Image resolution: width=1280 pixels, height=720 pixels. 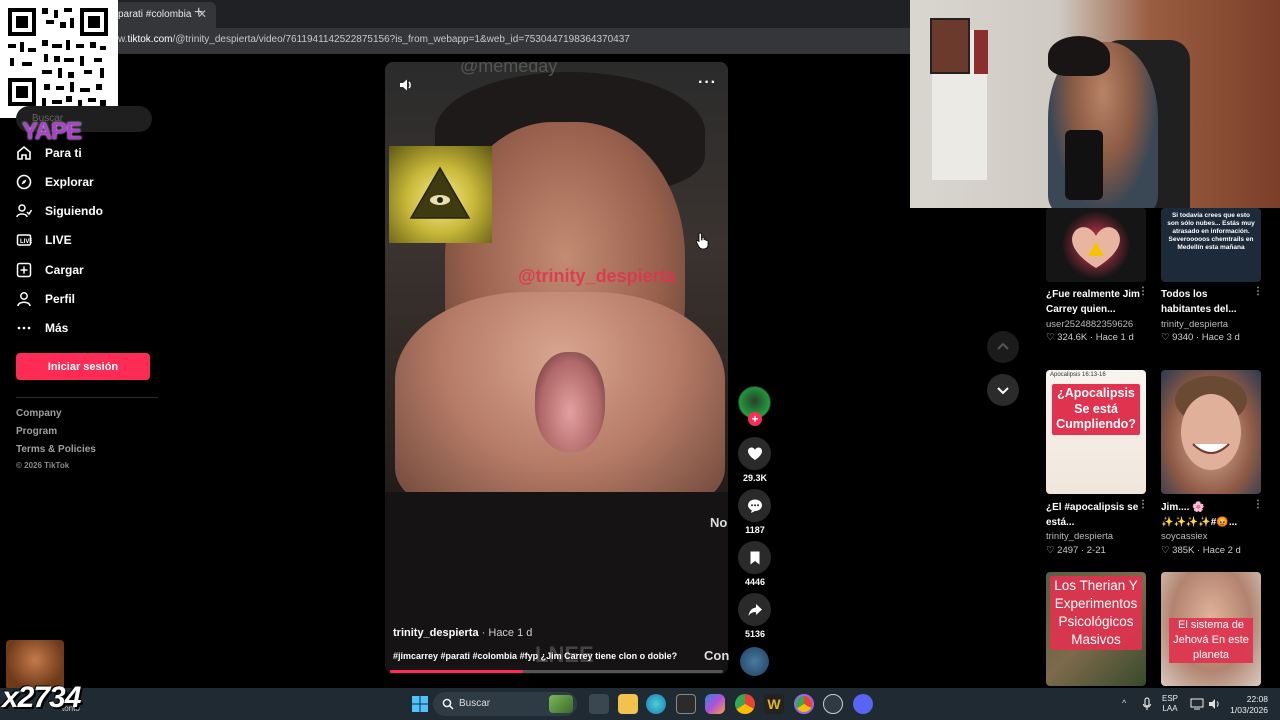 What do you see at coordinates (24, 328) in the screenshot?
I see `more-icon` at bounding box center [24, 328].